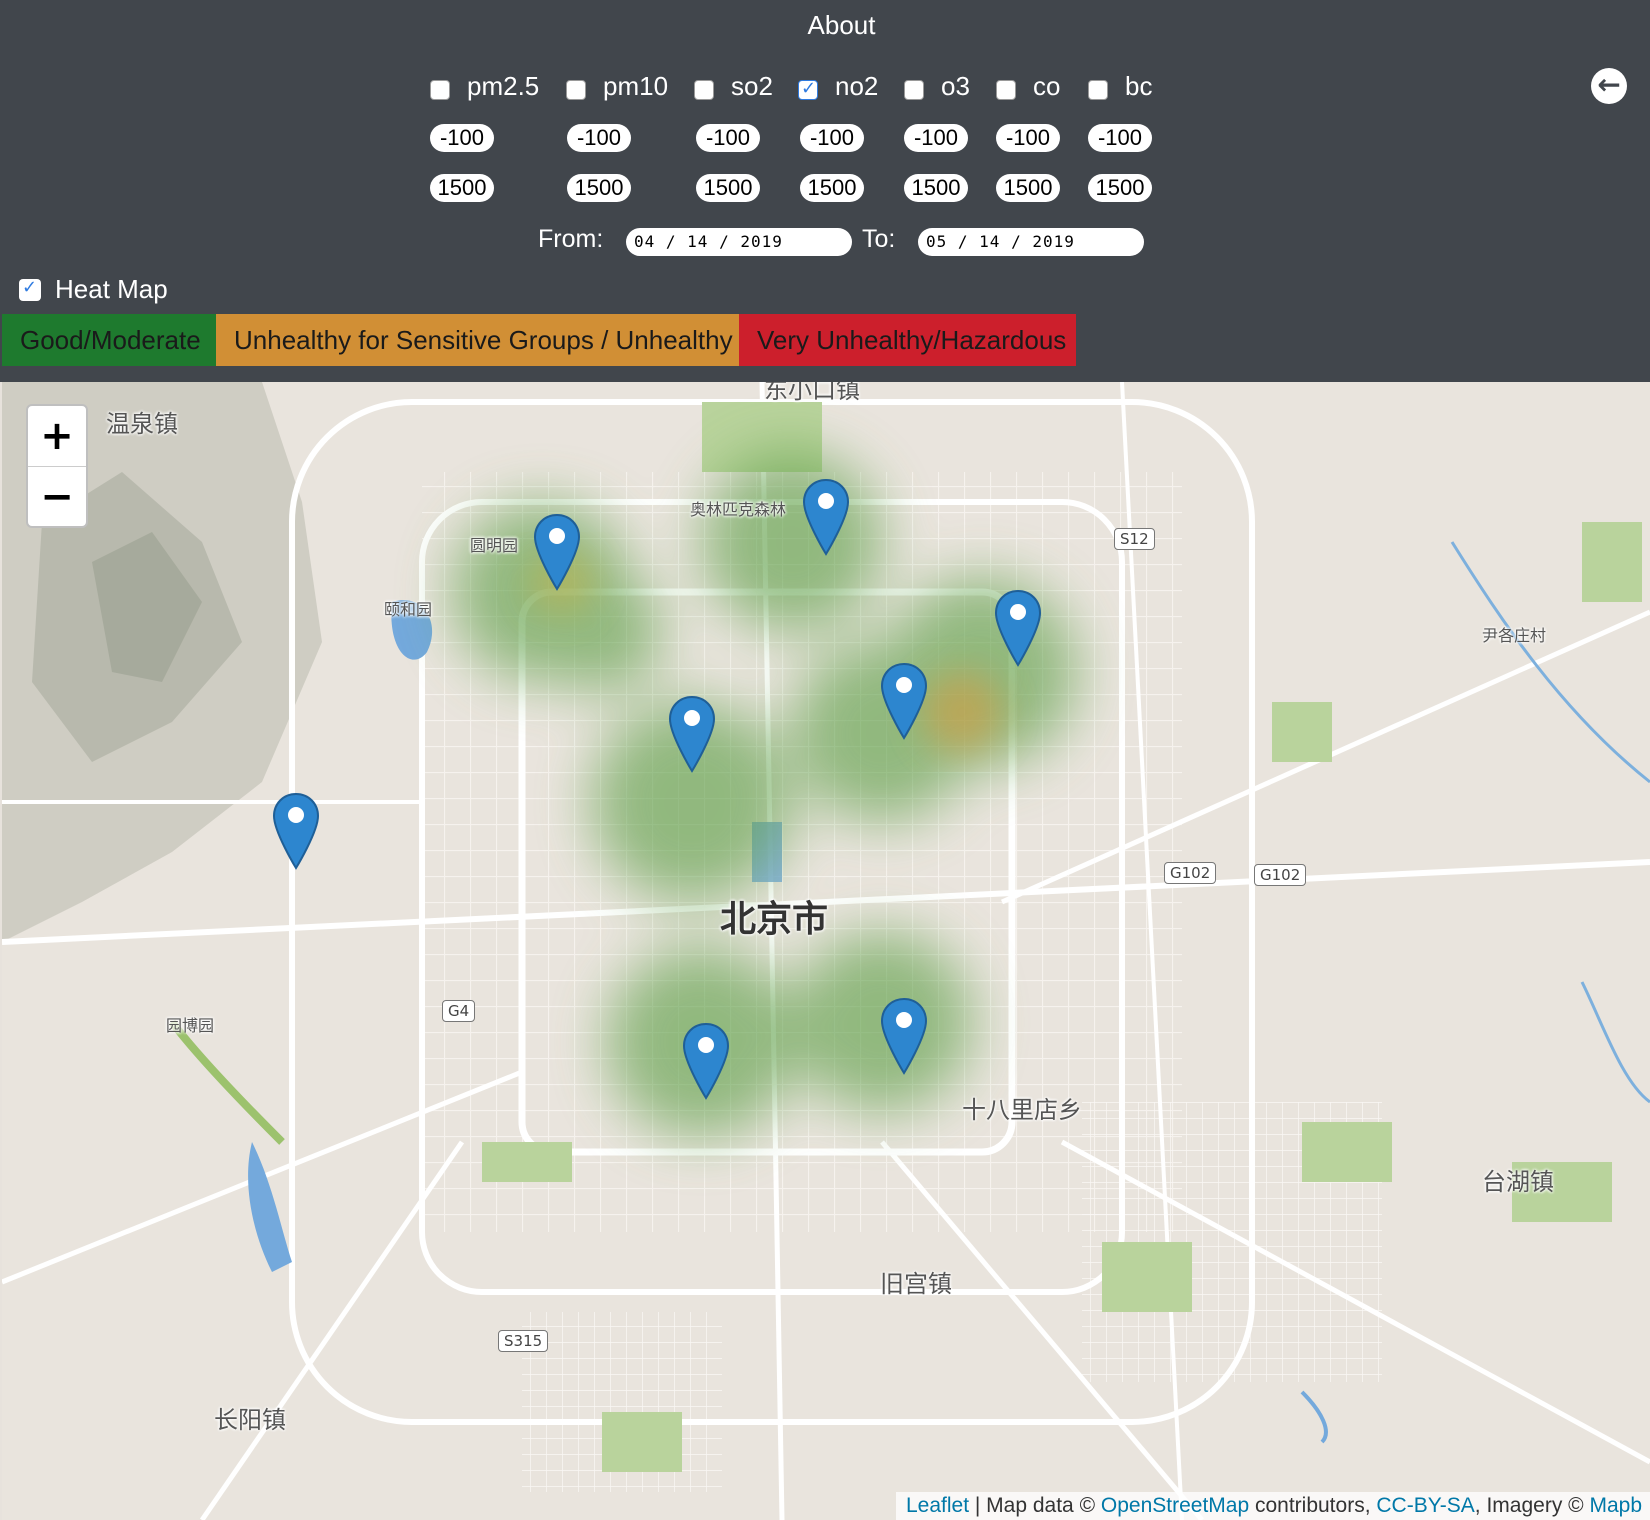 The image size is (1650, 1520). Describe the element at coordinates (728, 188) in the screenshot. I see `so2-max-input: 1500` at that location.